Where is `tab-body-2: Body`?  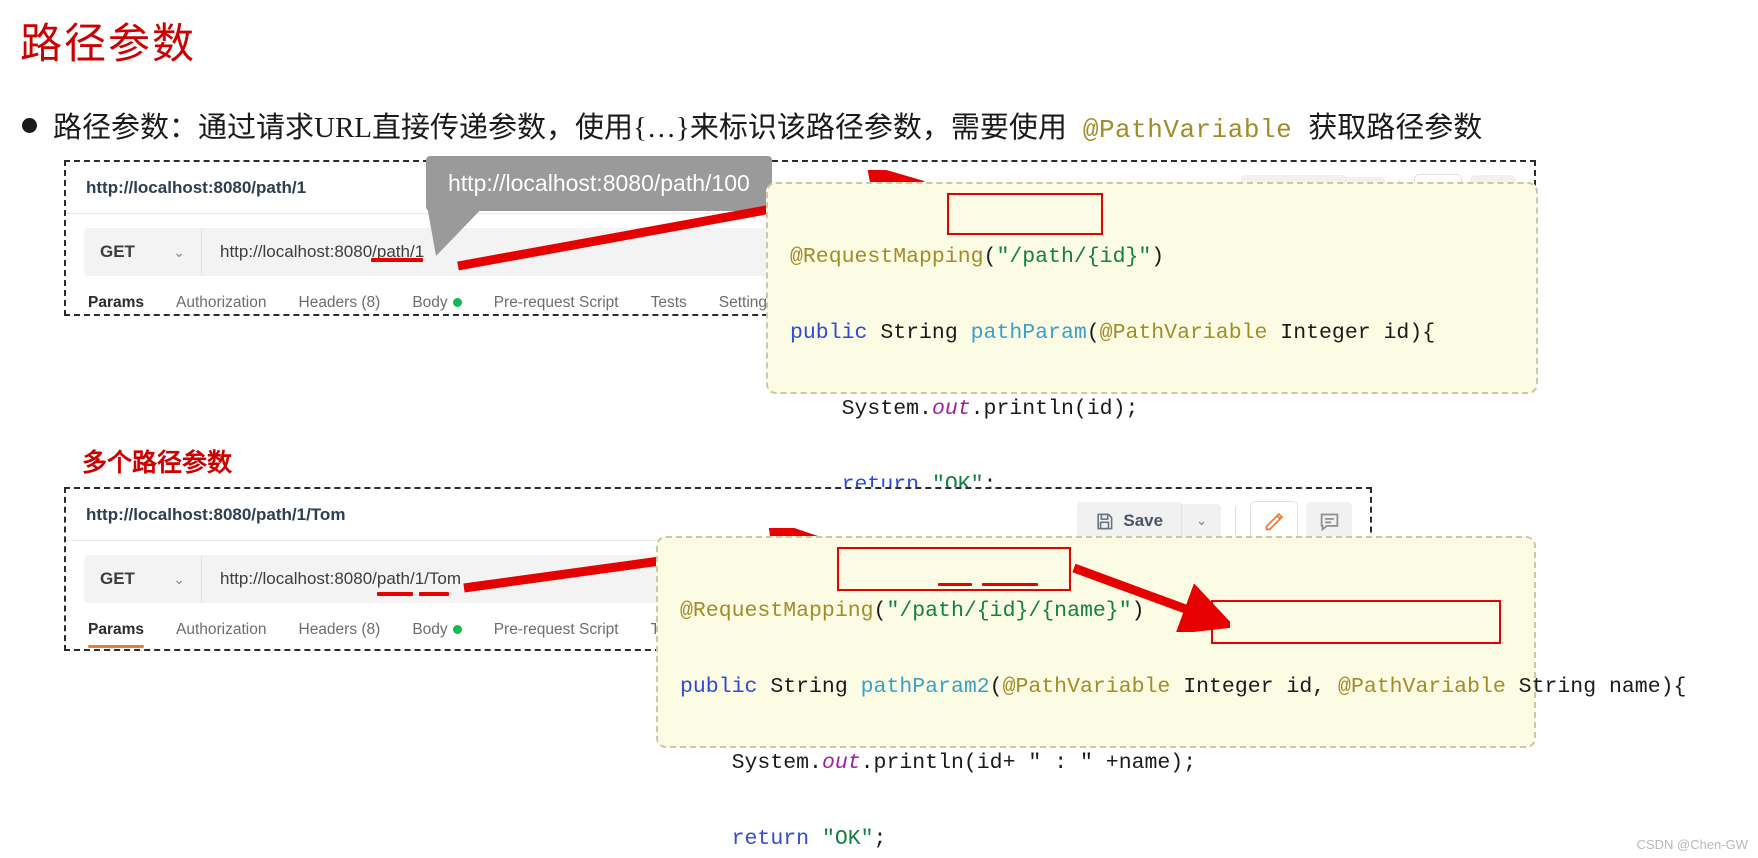 tab-body-2: Body is located at coordinates (437, 634).